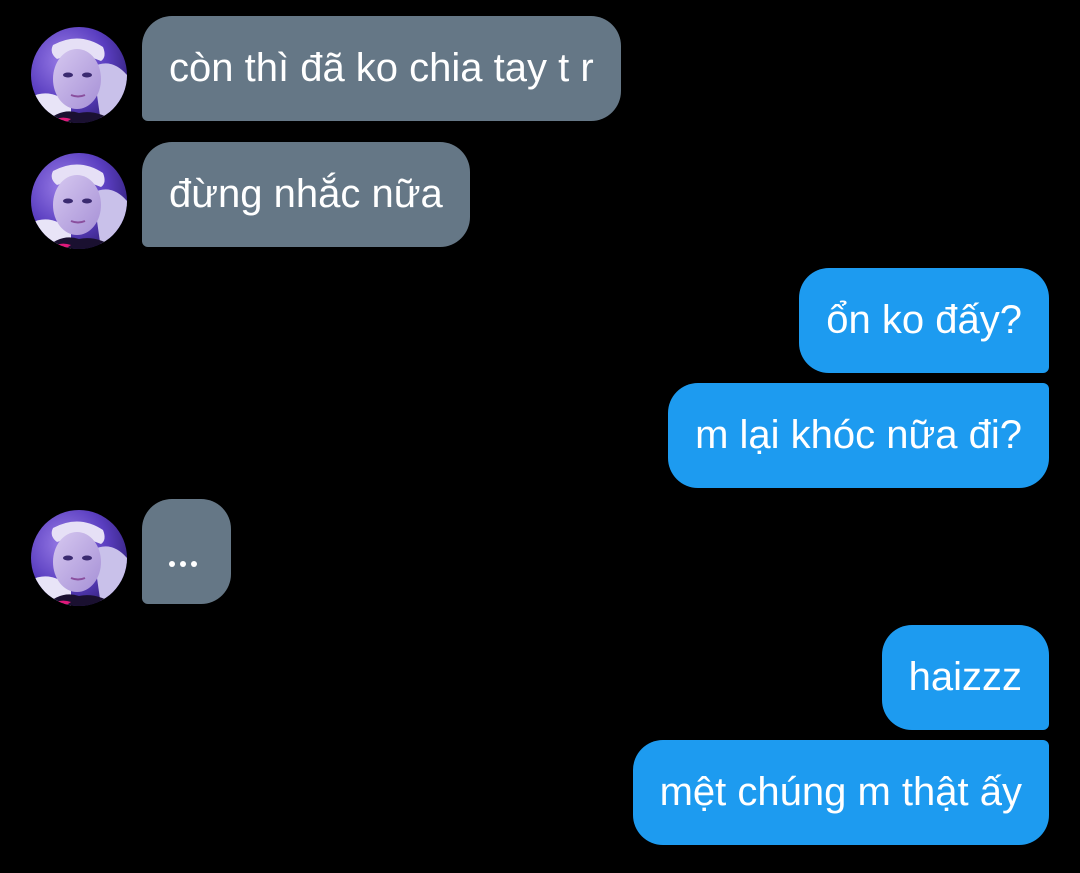 This screenshot has height=873, width=1080. I want to click on message-text: haizzz, so click(965, 677).